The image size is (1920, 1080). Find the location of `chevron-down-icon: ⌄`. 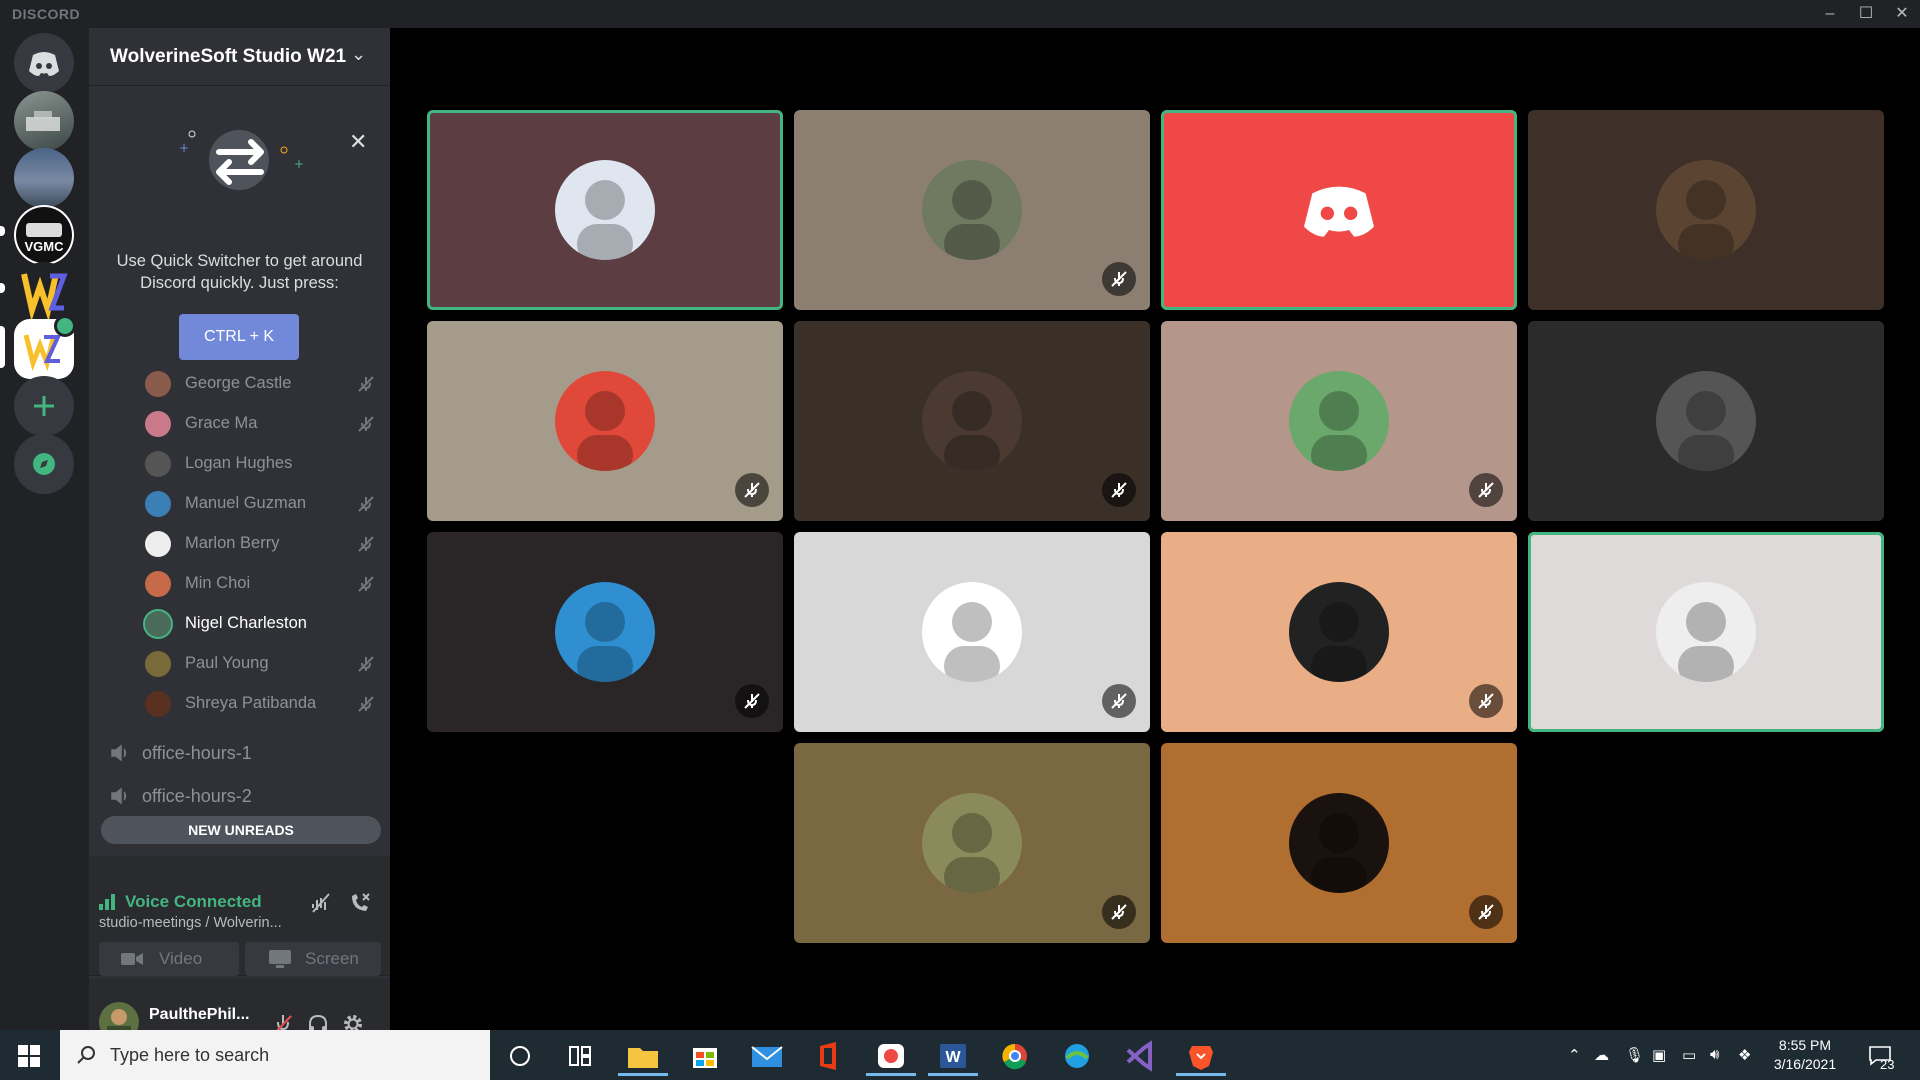

chevron-down-icon: ⌄ is located at coordinates (358, 54).